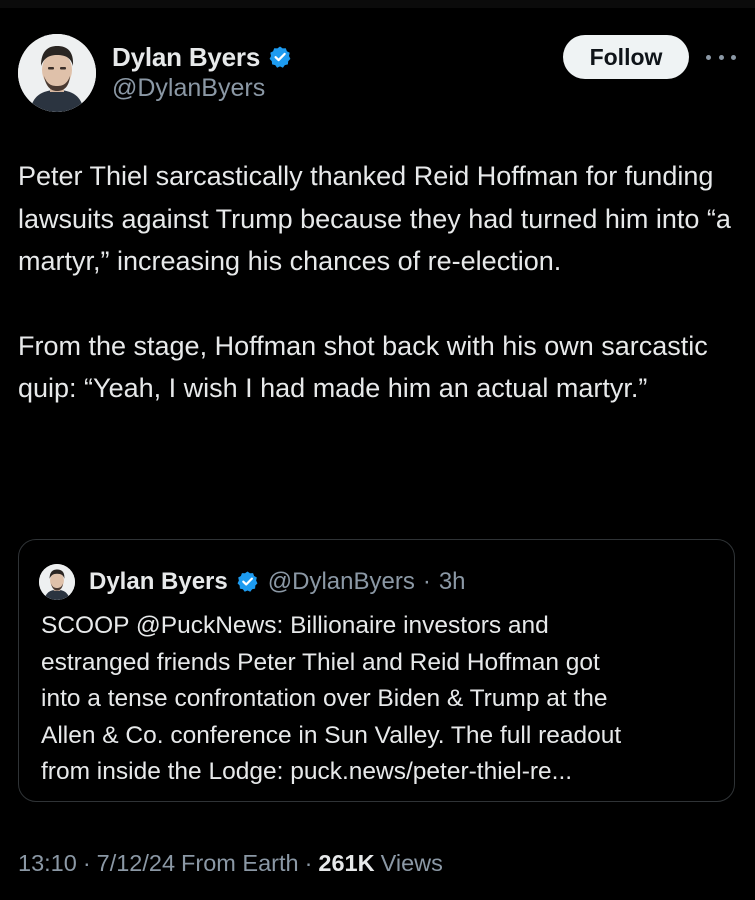 The width and height of the screenshot is (755, 900). I want to click on post-date: 7/12/24, so click(136, 863).